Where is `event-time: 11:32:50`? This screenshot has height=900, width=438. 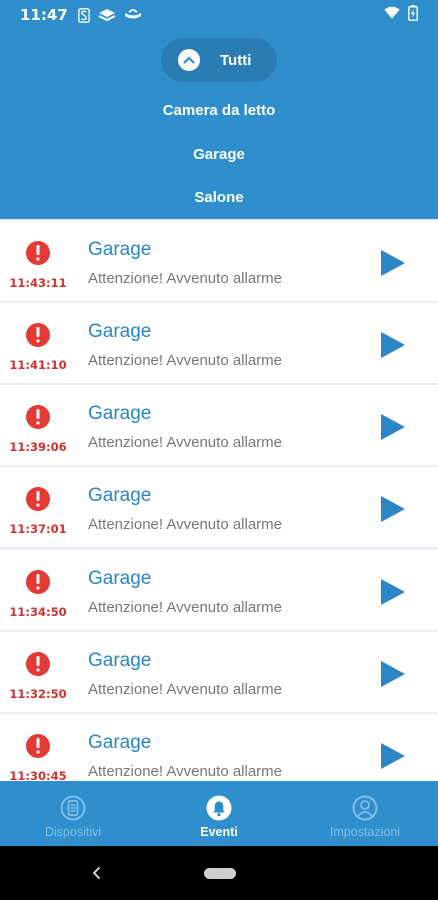
event-time: 11:32:50 is located at coordinates (38, 694).